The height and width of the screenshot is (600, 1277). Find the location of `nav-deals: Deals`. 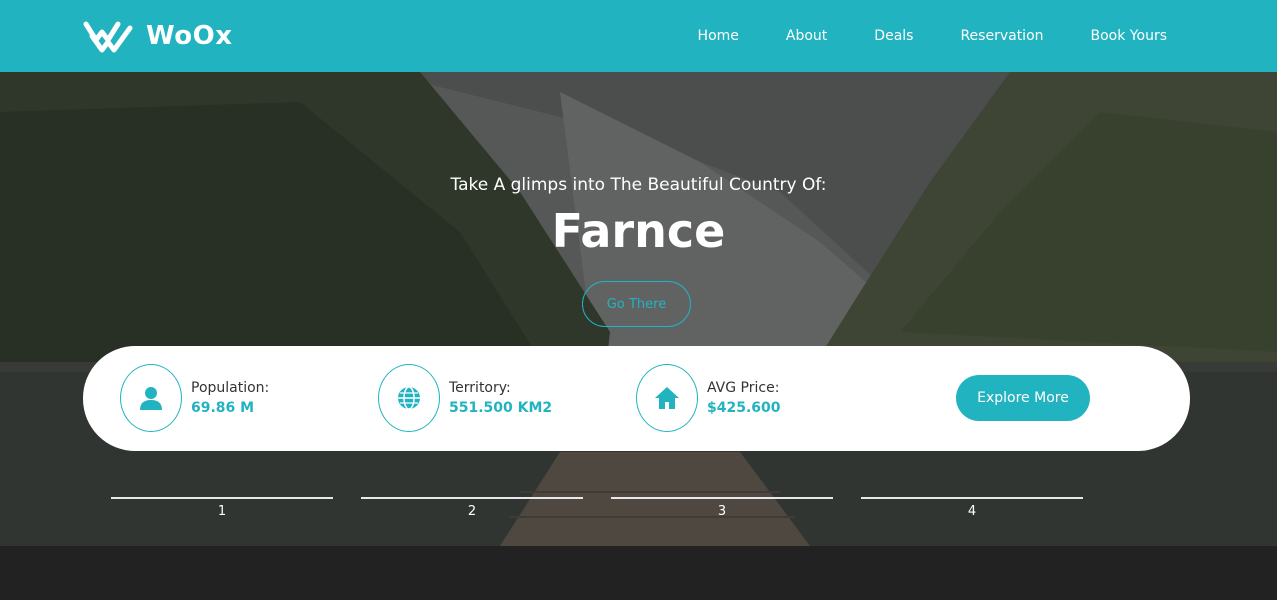

nav-deals: Deals is located at coordinates (893, 36).